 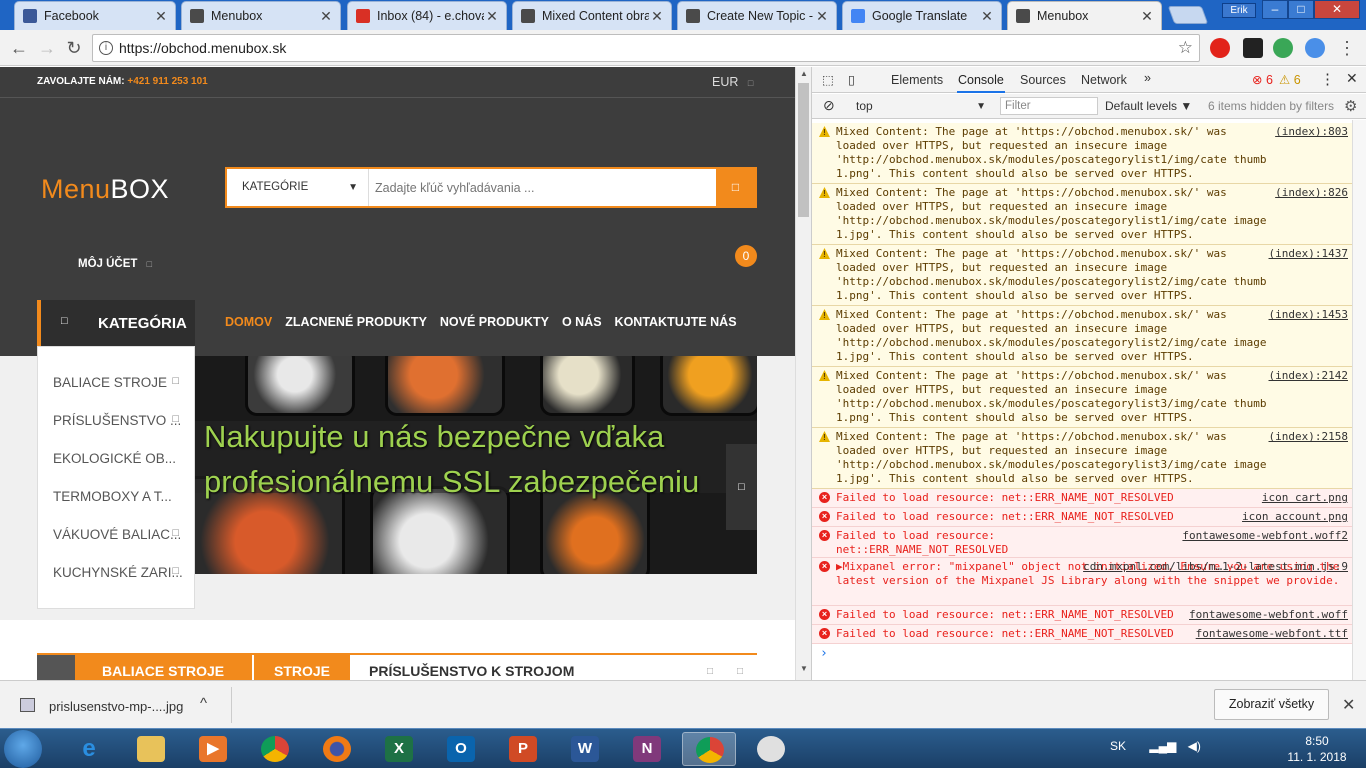 What do you see at coordinates (163, 667) in the screenshot?
I see `product-tab-packaging: BALIACE STROJE` at bounding box center [163, 667].